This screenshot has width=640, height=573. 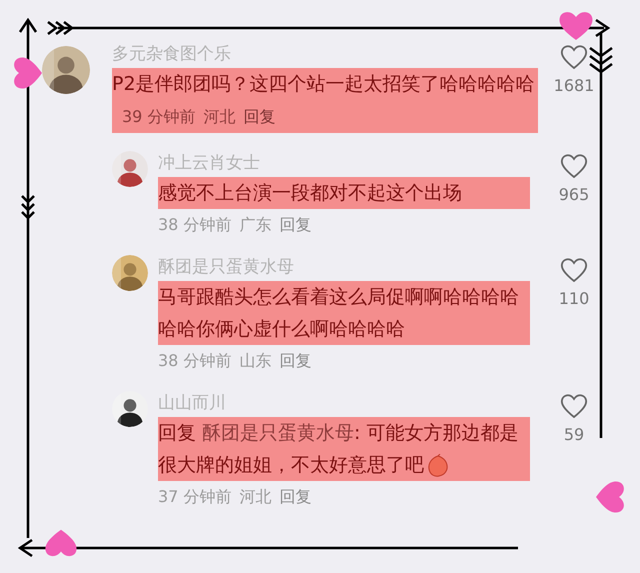 What do you see at coordinates (325, 100) in the screenshot?
I see `comment-text: P2是伴郎团吗？这四个站一起太招笑了哈哈哈哈哈 39 分钟前 河北 回复` at bounding box center [325, 100].